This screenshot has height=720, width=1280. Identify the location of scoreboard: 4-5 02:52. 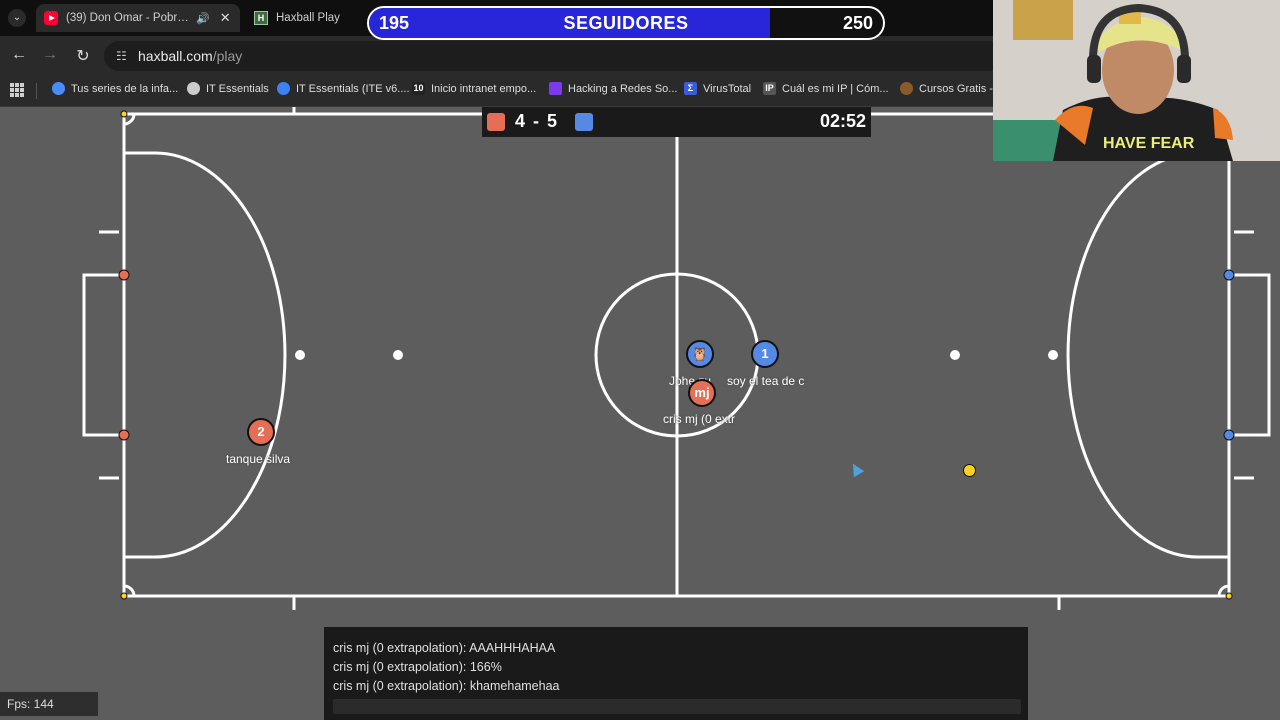
(676, 122).